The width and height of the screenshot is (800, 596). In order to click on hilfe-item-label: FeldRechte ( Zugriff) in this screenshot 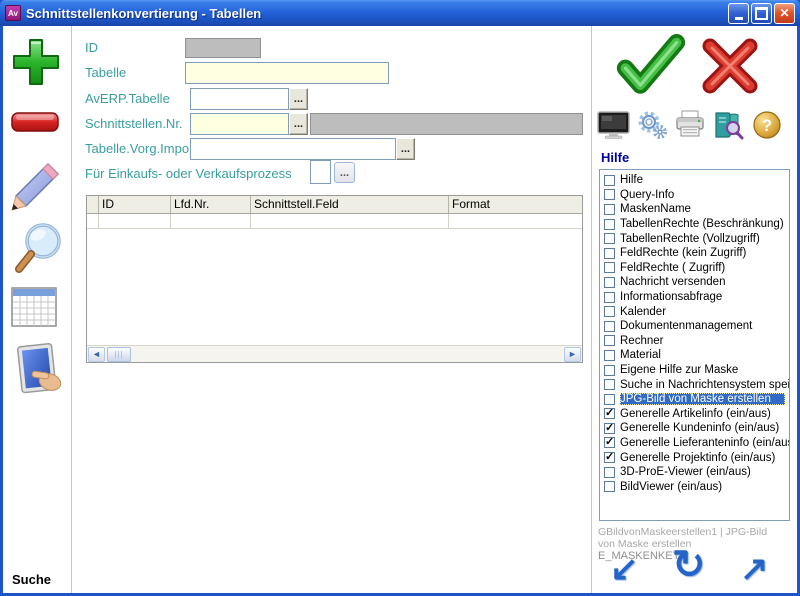, I will do `click(673, 267)`.